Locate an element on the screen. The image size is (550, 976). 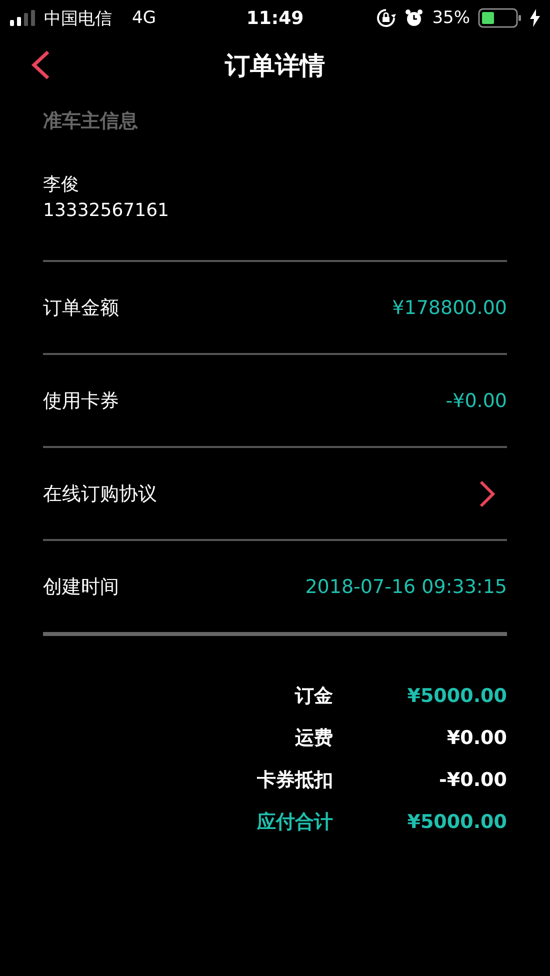
network-type: 4G is located at coordinates (144, 18).